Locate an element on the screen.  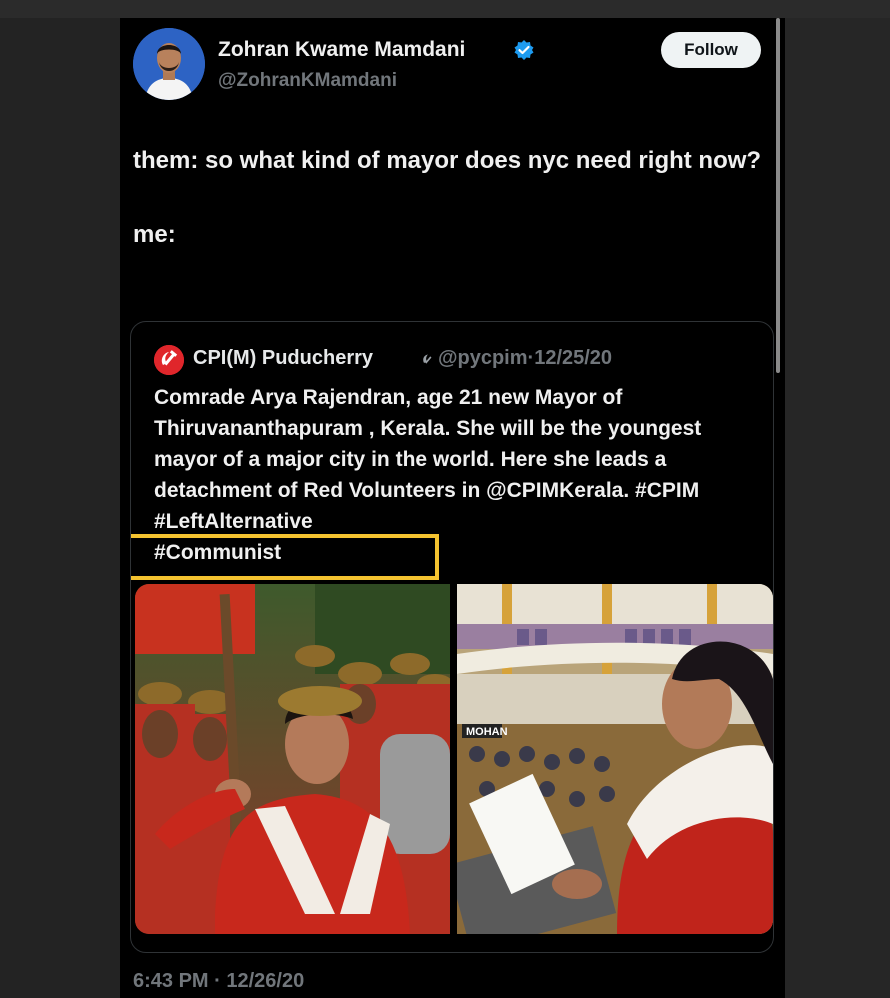
quoted-image-oath: MOHAN is located at coordinates (615, 759).